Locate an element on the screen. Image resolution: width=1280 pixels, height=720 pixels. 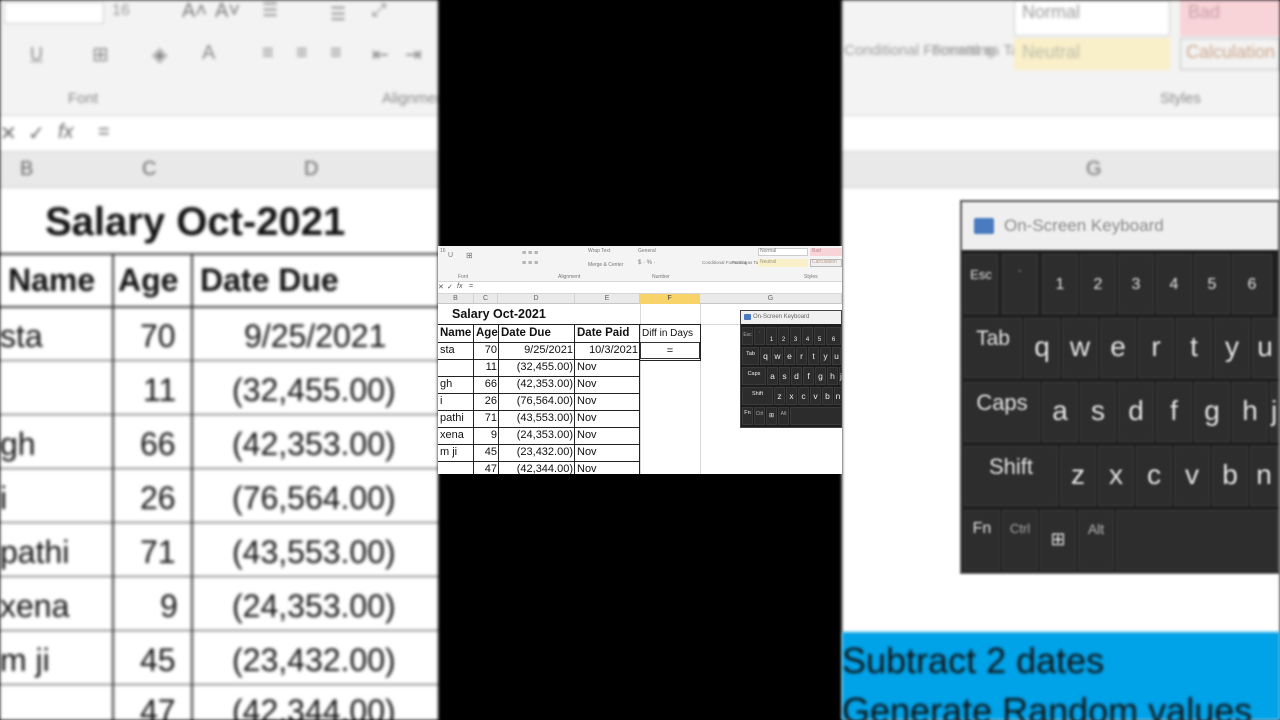
increase-indent-icon: ⇥ is located at coordinates (413, 54).